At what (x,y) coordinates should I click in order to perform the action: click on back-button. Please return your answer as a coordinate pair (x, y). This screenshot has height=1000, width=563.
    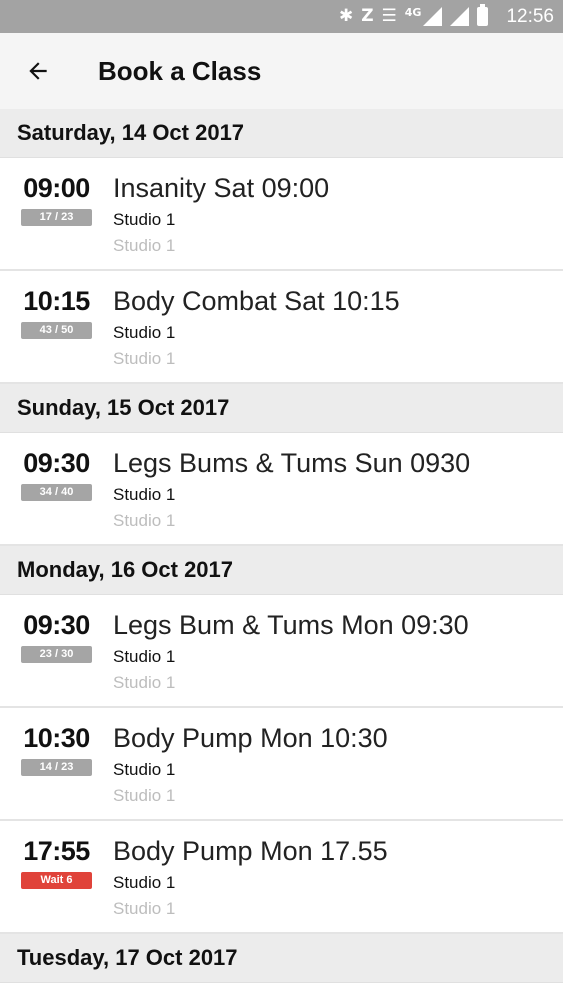
    Looking at the image, I should click on (38, 71).